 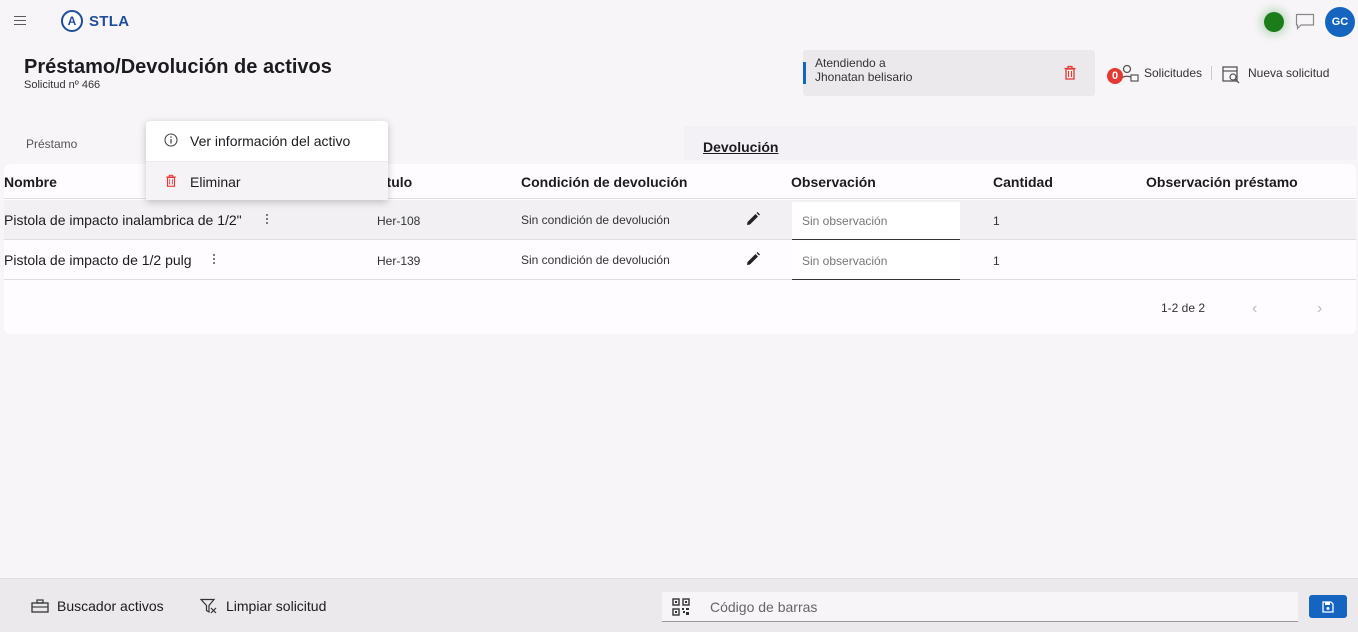 What do you see at coordinates (1254, 309) in the screenshot?
I see `chevron-left-icon: ‹` at bounding box center [1254, 309].